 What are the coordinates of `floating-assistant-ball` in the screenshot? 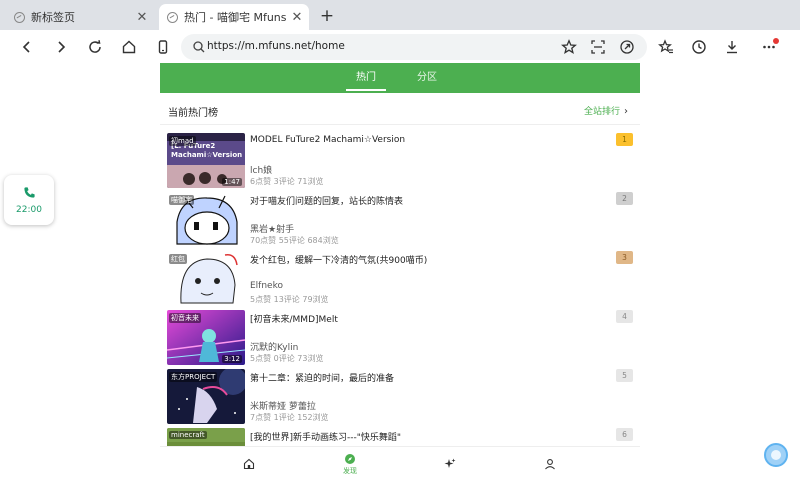 It's located at (776, 455).